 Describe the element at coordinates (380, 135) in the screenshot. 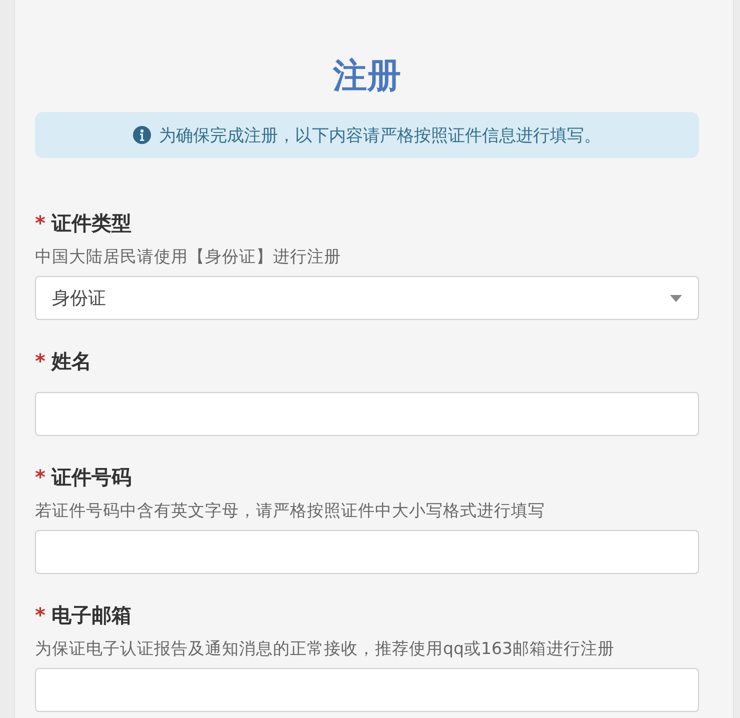

I see `notice-text: 为确保完成注册，以下内容请严格按照证件信息进行填写。` at that location.